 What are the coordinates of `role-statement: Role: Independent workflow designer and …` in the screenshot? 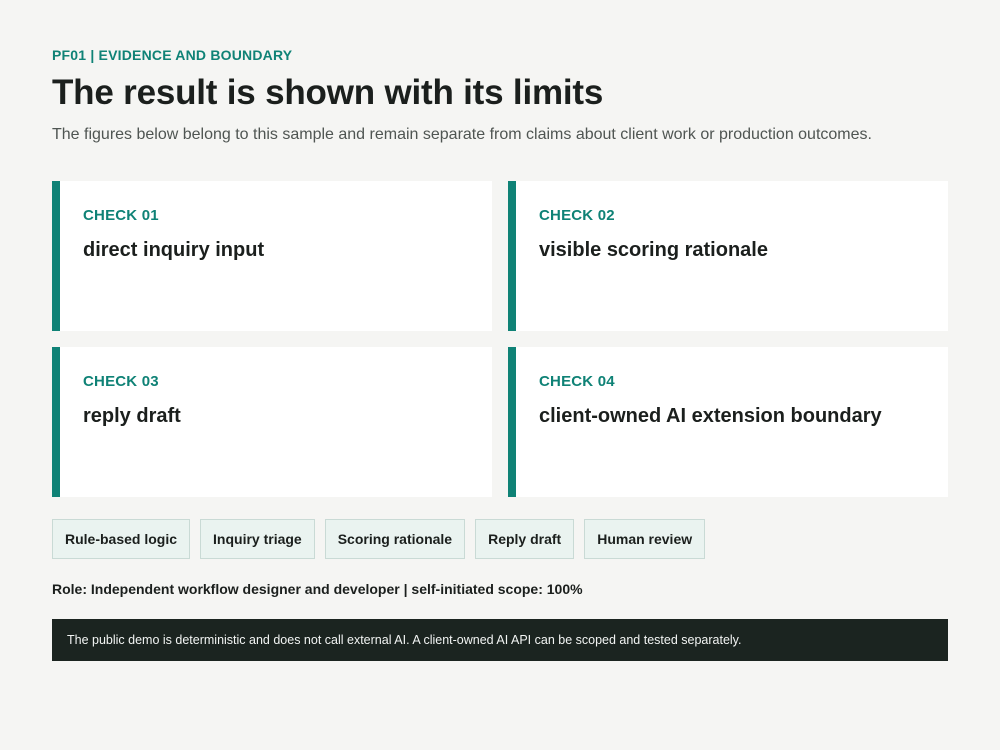 It's located at (317, 589).